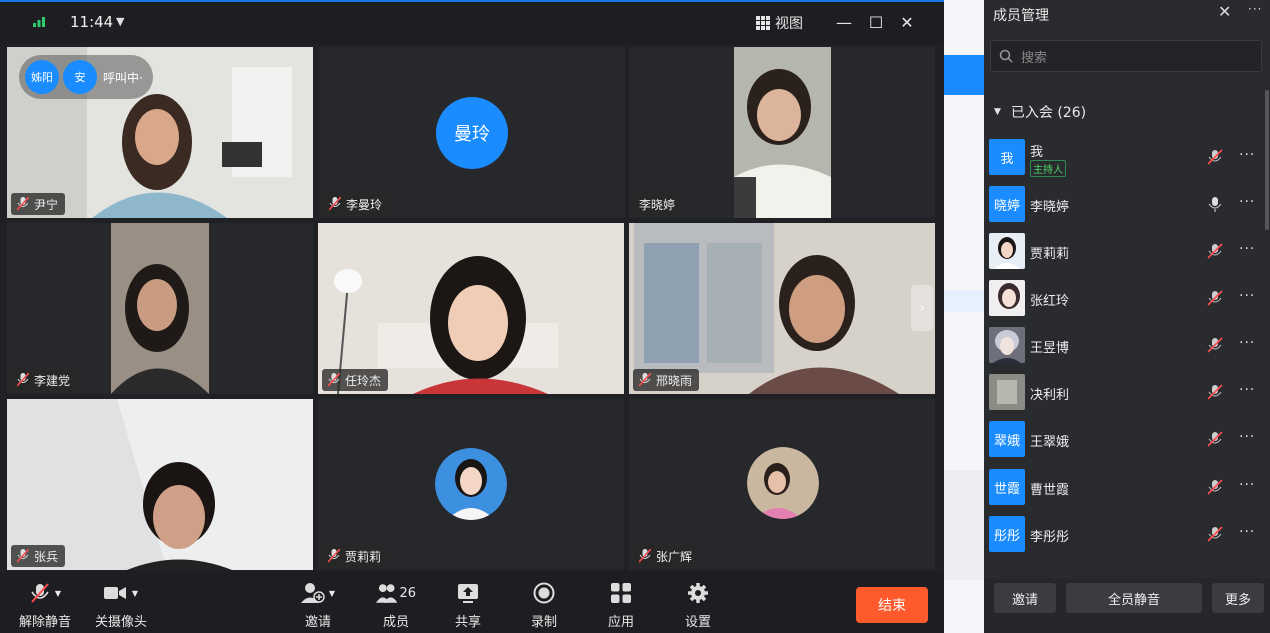 The width and height of the screenshot is (1270, 633). Describe the element at coordinates (544, 605) in the screenshot. I see `record-button: 录制` at that location.